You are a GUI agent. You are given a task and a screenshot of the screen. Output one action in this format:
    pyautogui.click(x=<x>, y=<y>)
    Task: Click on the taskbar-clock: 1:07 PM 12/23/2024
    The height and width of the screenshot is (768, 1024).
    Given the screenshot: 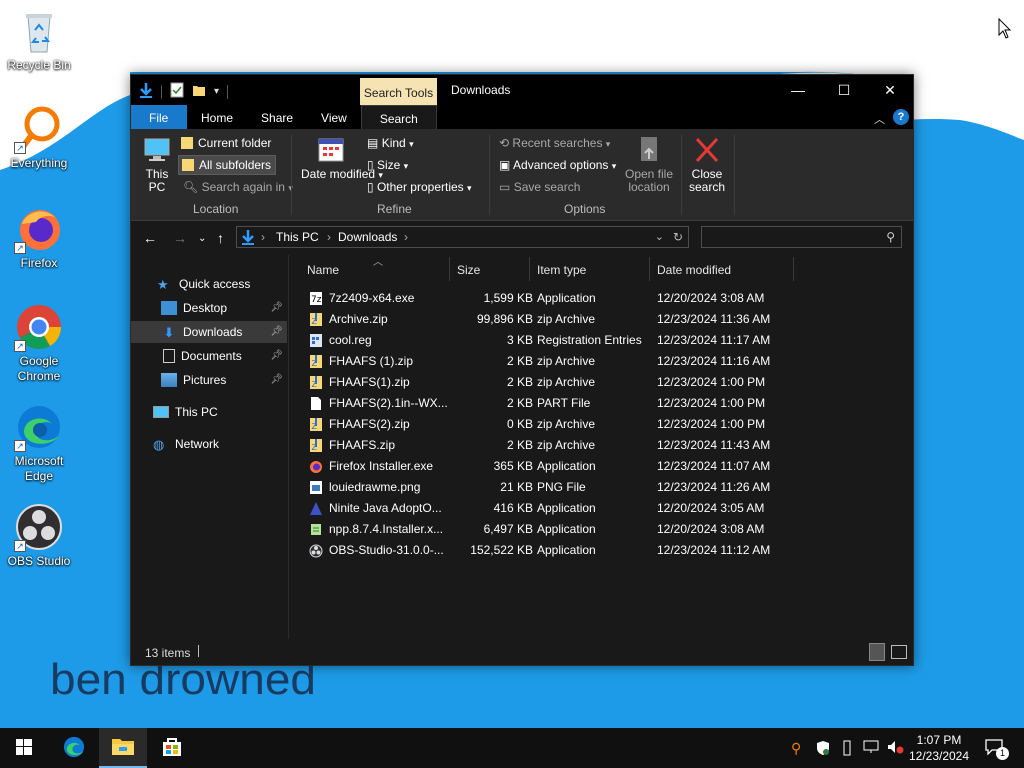 What is the action you would take?
    pyautogui.click(x=939, y=748)
    